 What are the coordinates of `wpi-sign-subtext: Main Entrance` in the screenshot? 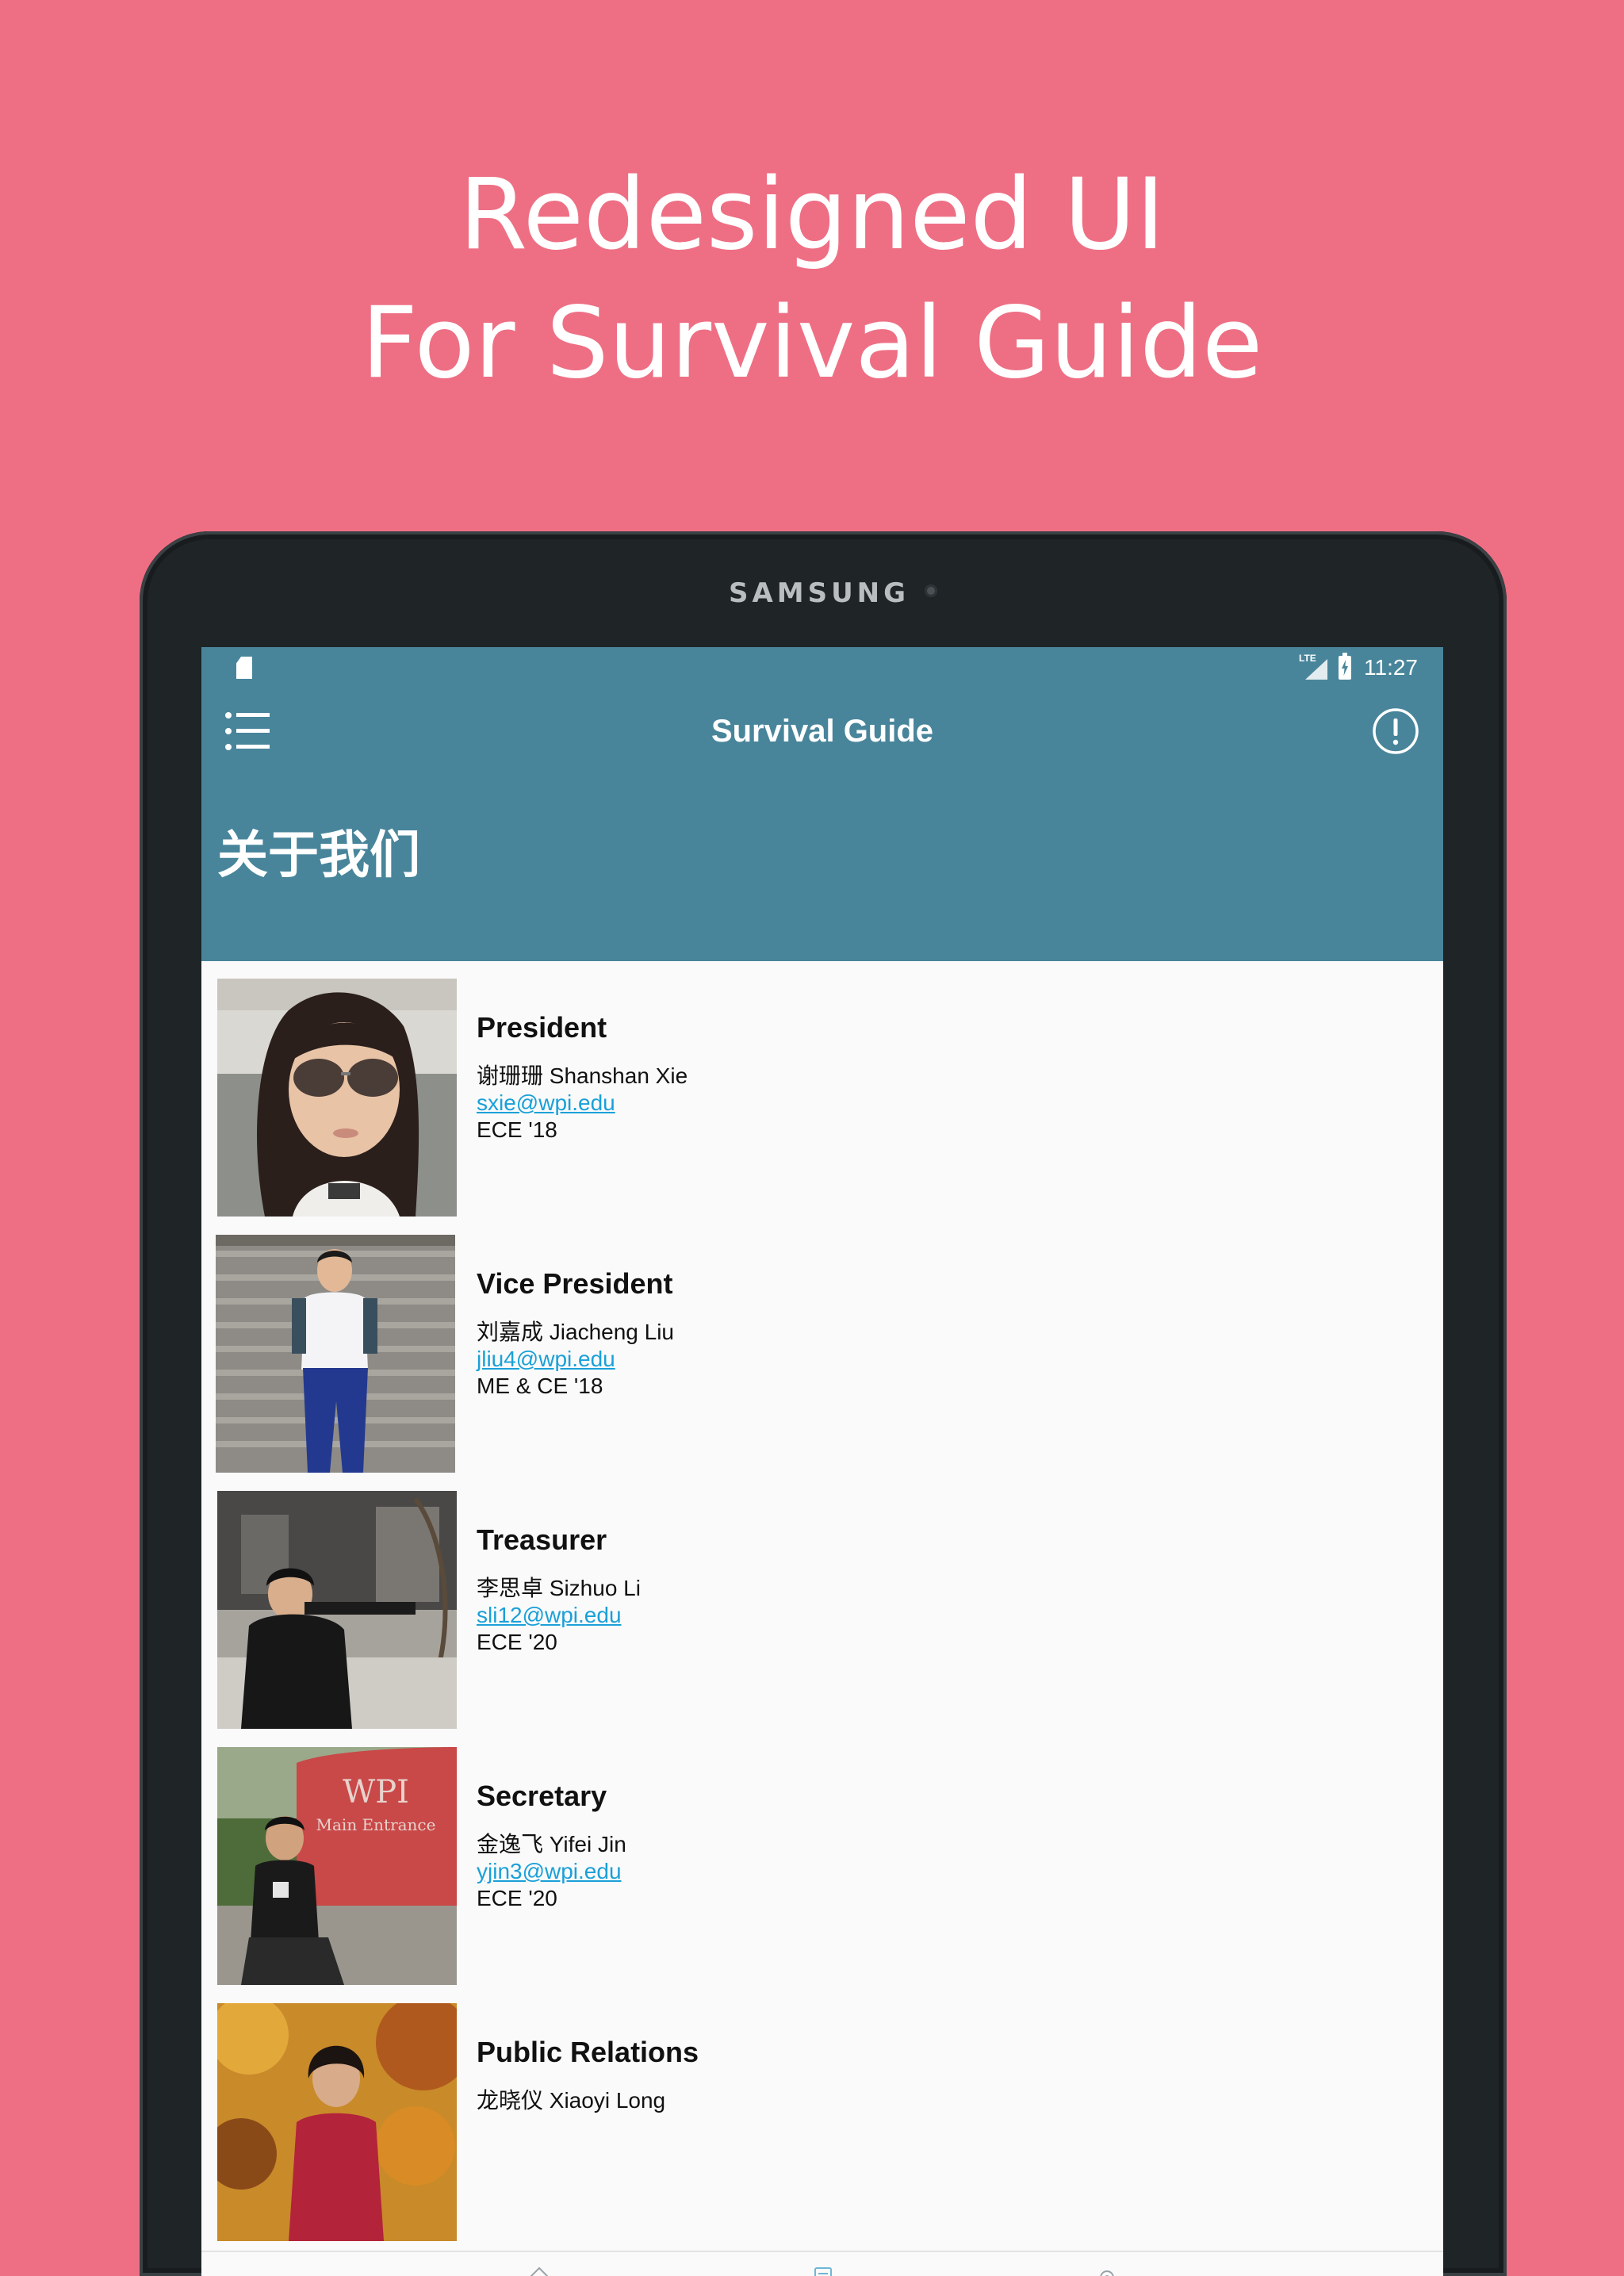 It's located at (376, 1824).